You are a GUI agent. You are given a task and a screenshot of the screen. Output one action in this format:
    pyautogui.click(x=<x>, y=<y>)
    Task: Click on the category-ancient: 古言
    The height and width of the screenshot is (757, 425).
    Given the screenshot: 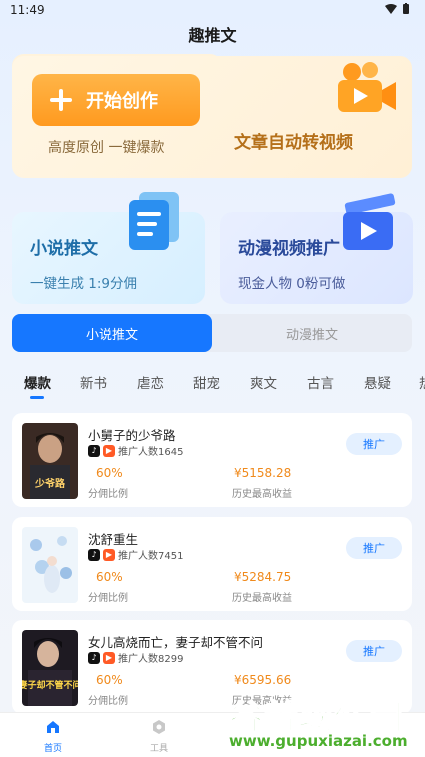 What is the action you would take?
    pyautogui.click(x=320, y=382)
    